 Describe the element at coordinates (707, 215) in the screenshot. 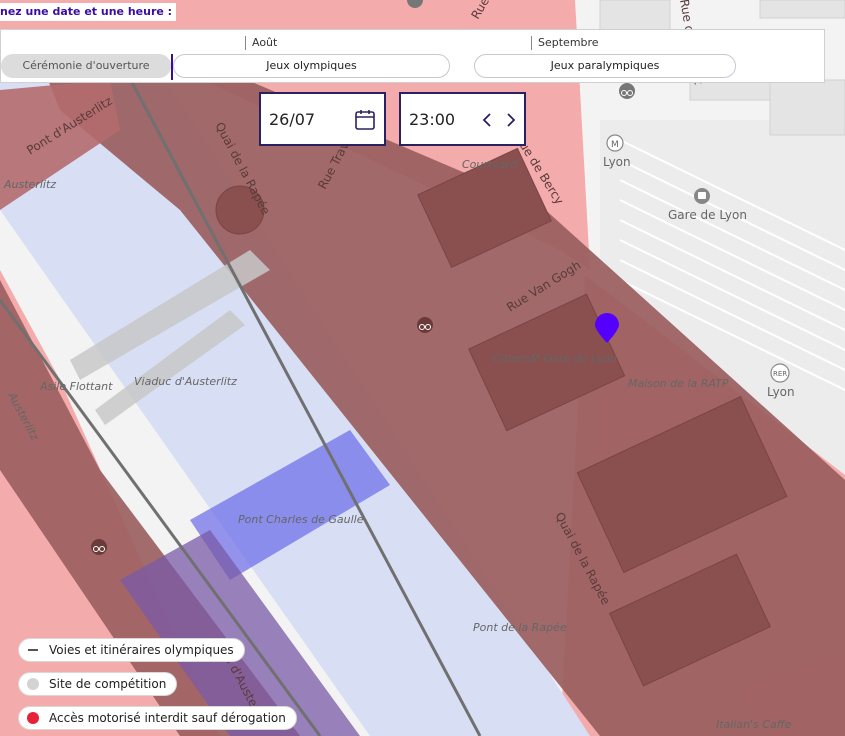

I see `train-station-label: Gare de Lyon` at that location.